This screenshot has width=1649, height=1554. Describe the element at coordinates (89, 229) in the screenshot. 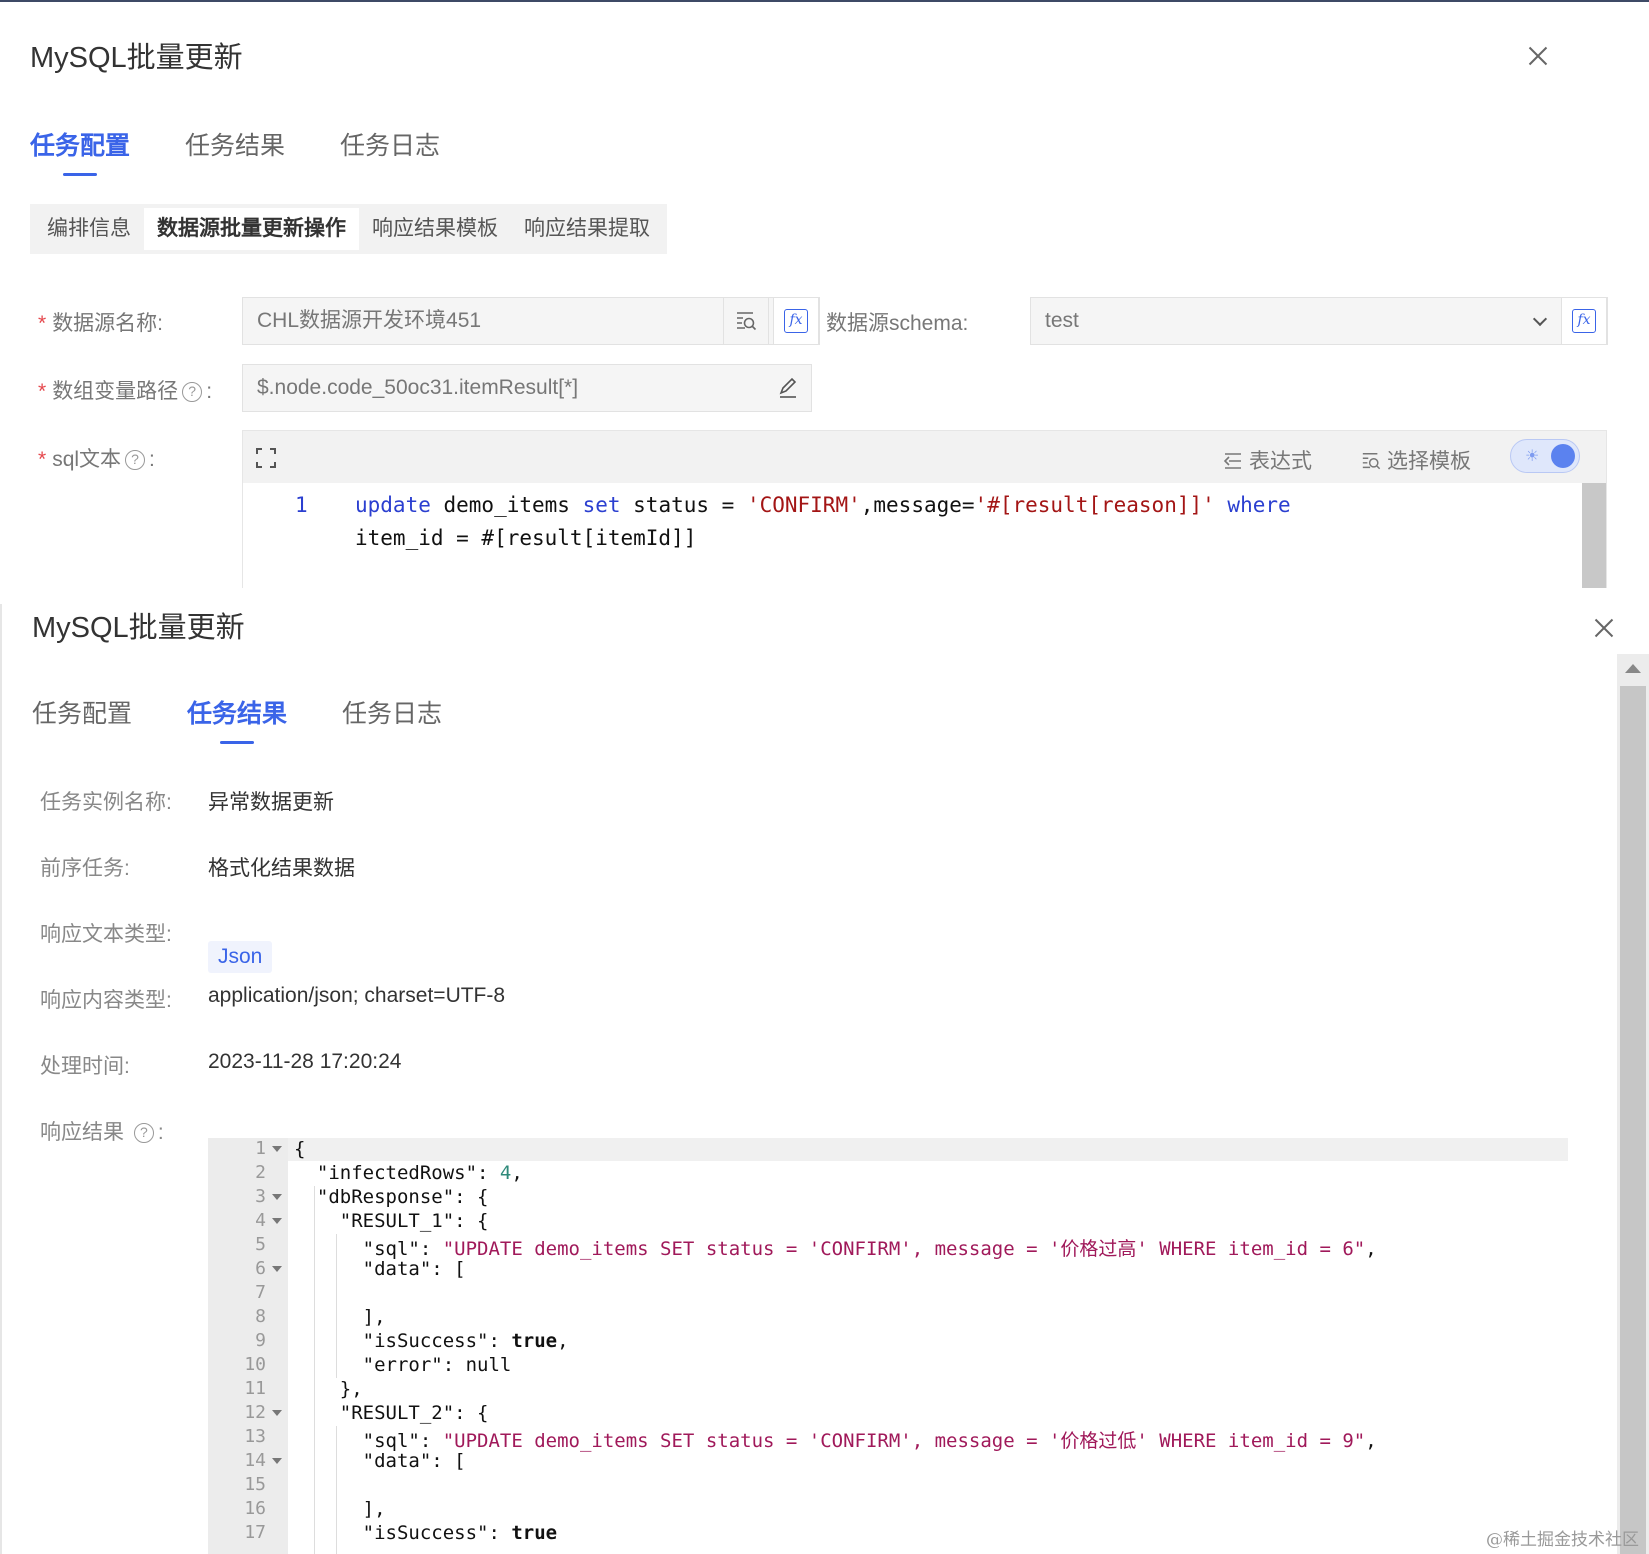

I see `subtab-orchestration-info: 编排信息` at that location.